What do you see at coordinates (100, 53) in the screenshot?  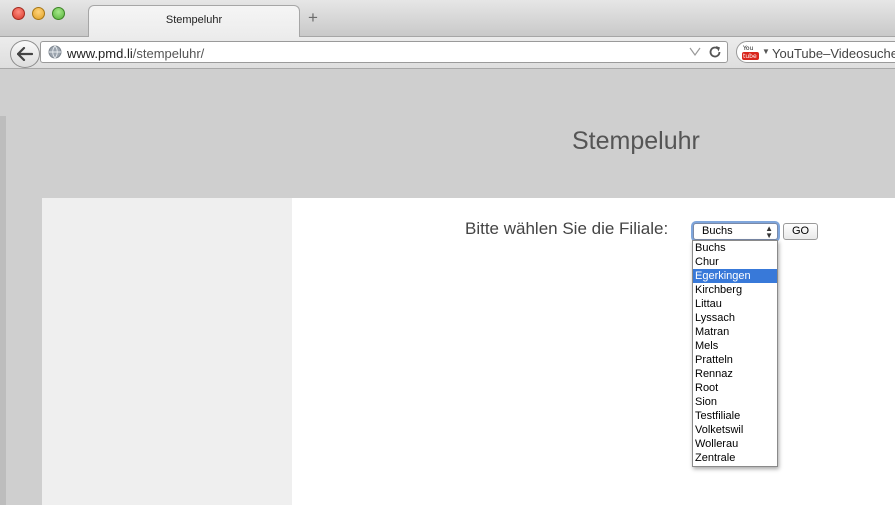 I see `url-host: www.pmd.li` at bounding box center [100, 53].